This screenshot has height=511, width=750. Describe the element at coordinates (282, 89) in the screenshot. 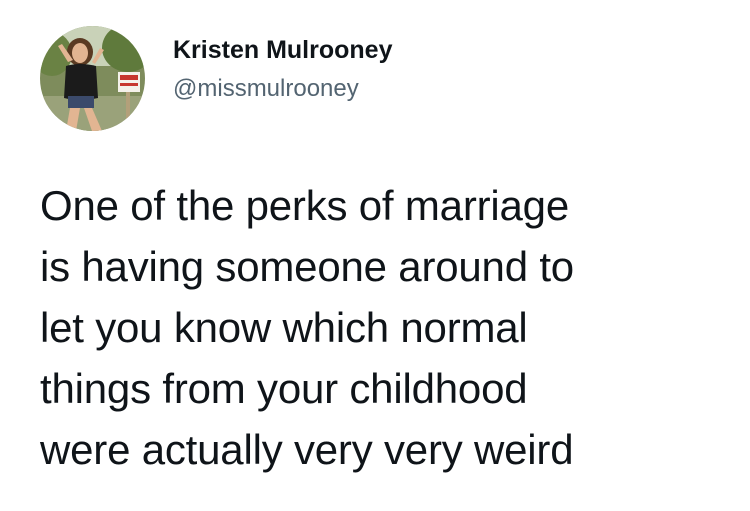

I see `user-handle: @missmulrooney` at that location.